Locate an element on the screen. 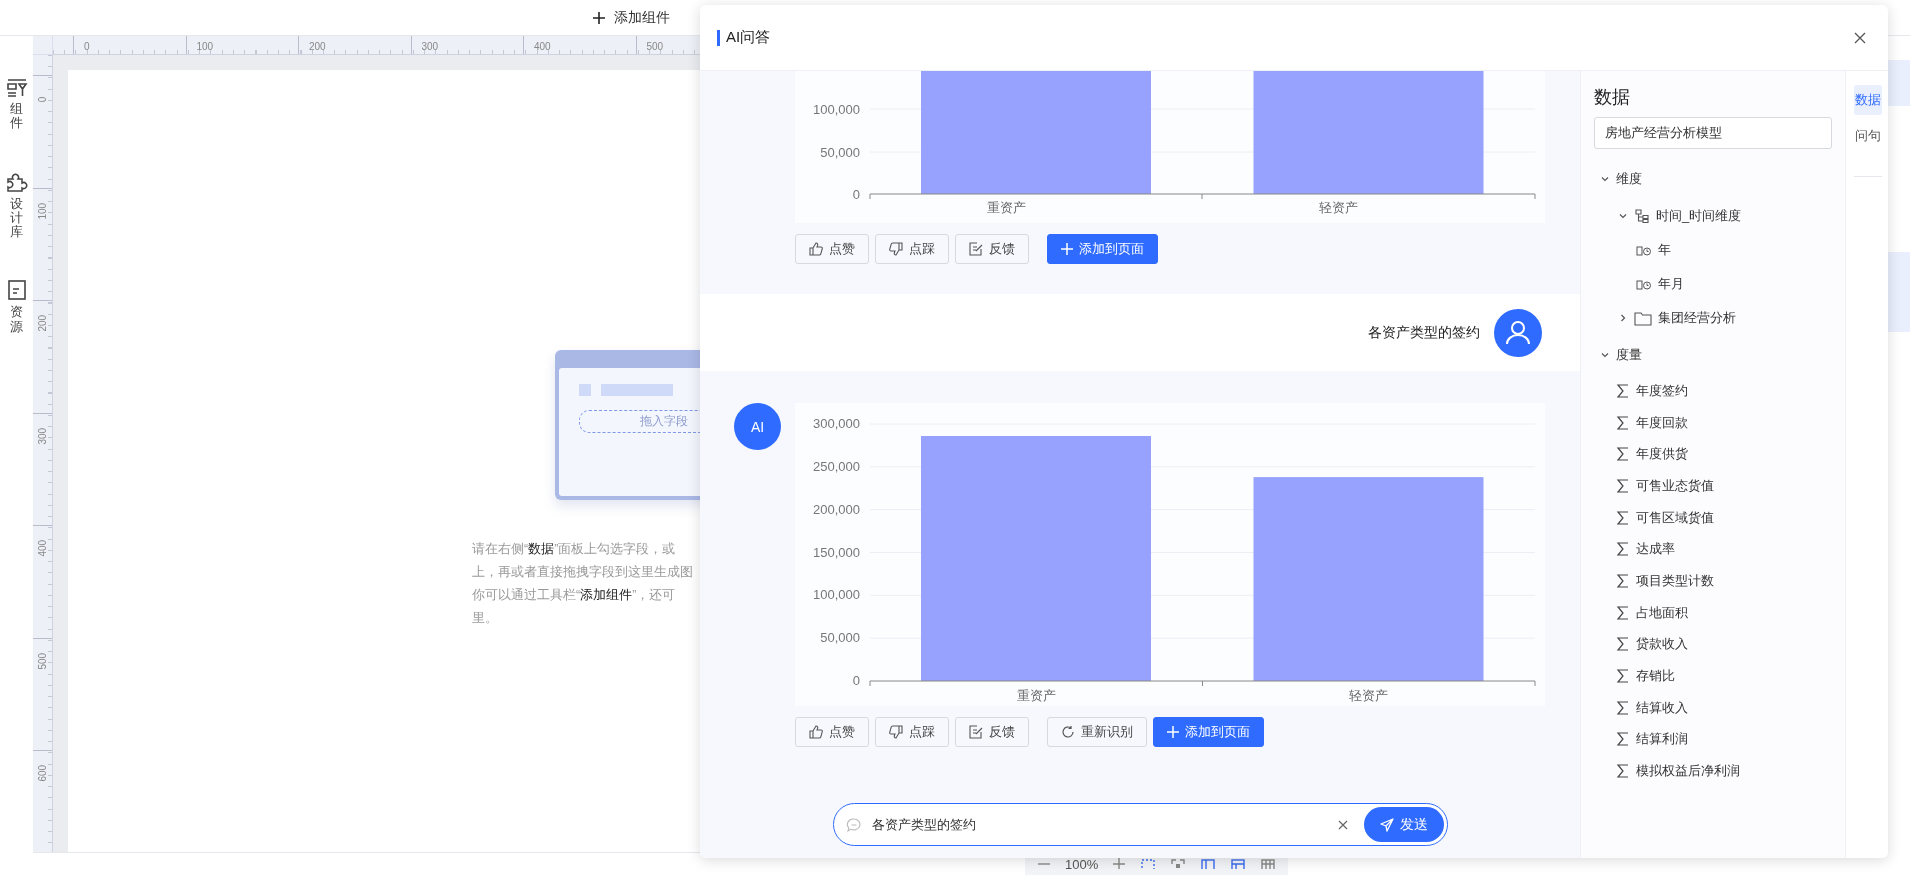 This screenshot has width=1910, height=875. axis-tick-label: 300,000 is located at coordinates (836, 423).